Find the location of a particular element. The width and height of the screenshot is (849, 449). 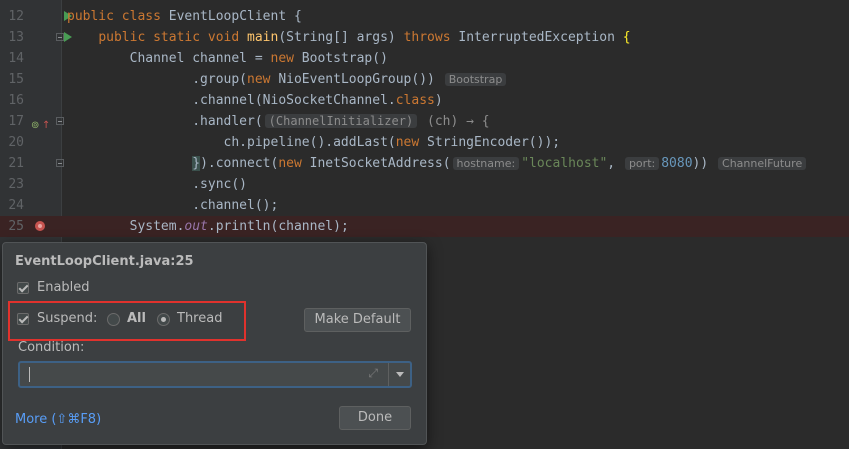

line-number: 15 is located at coordinates (16, 79).